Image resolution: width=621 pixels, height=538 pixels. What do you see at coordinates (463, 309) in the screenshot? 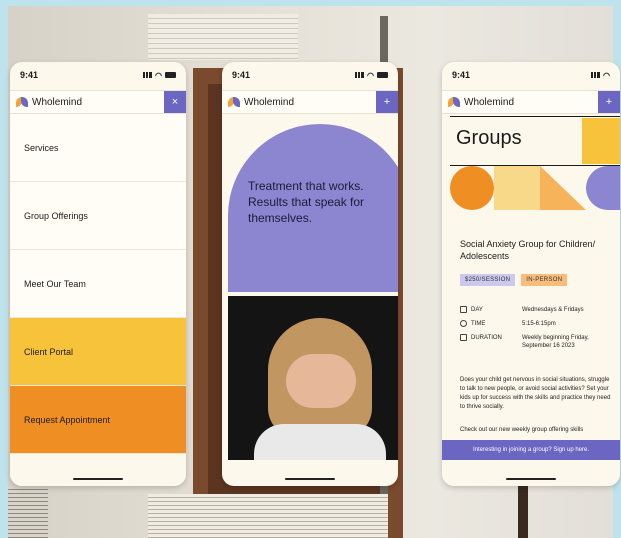
I see `calendar-icon` at bounding box center [463, 309].